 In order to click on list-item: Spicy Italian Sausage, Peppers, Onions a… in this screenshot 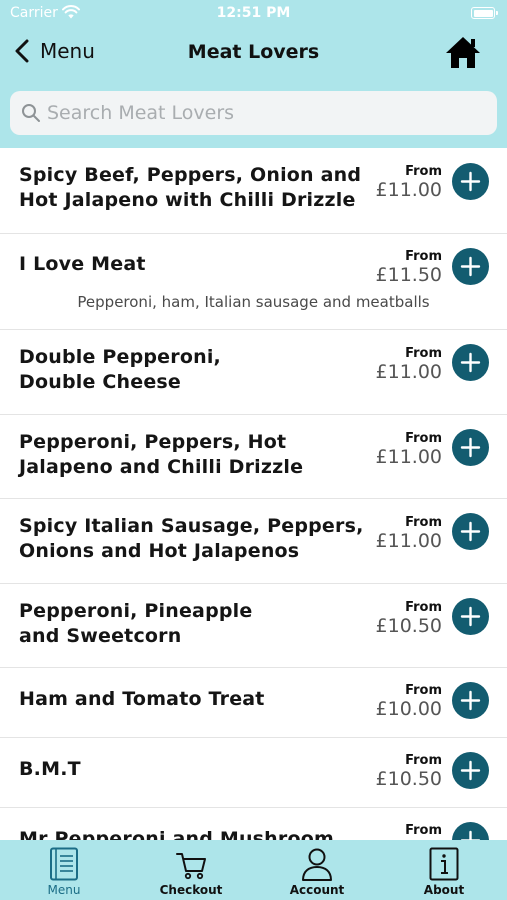, I will do `click(253, 541)`.